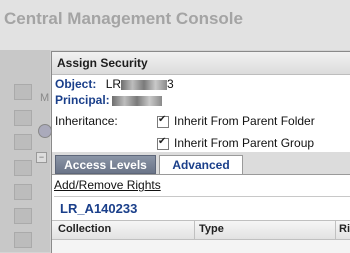  What do you see at coordinates (23, 192) in the screenshot?
I see `users-icon` at bounding box center [23, 192].